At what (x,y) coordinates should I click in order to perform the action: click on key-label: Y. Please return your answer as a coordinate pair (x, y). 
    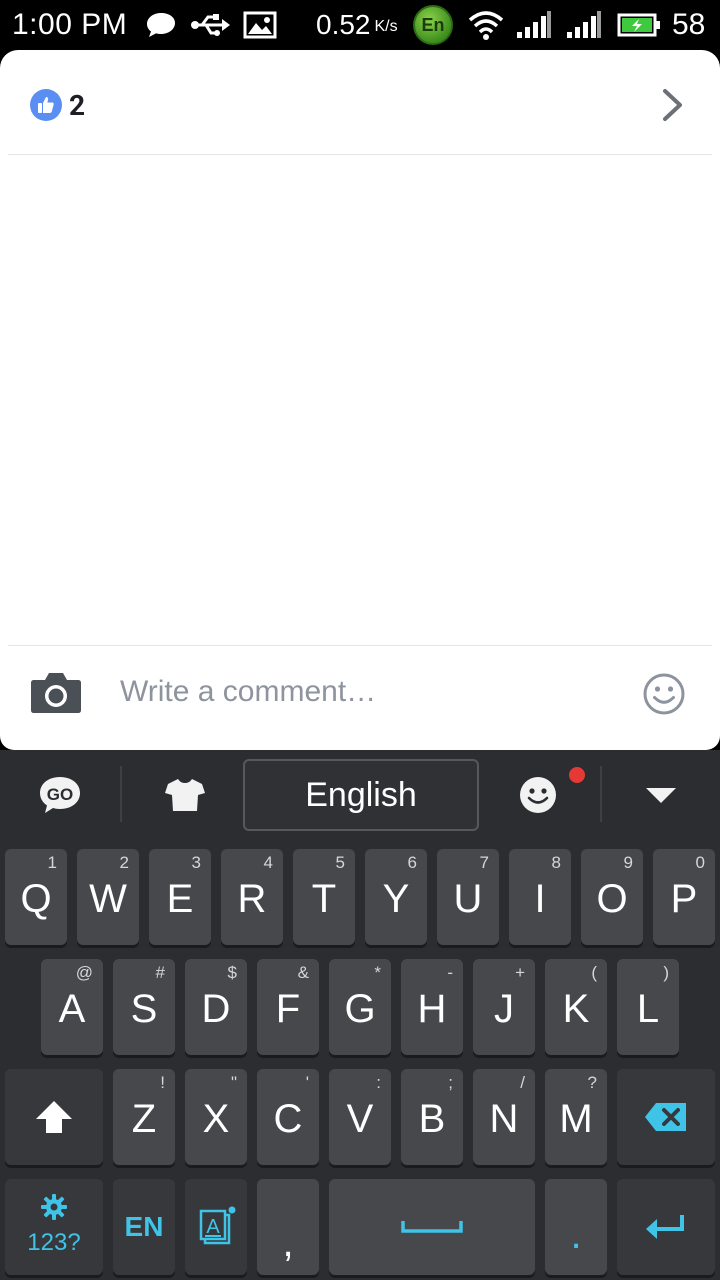
    Looking at the image, I should click on (396, 899).